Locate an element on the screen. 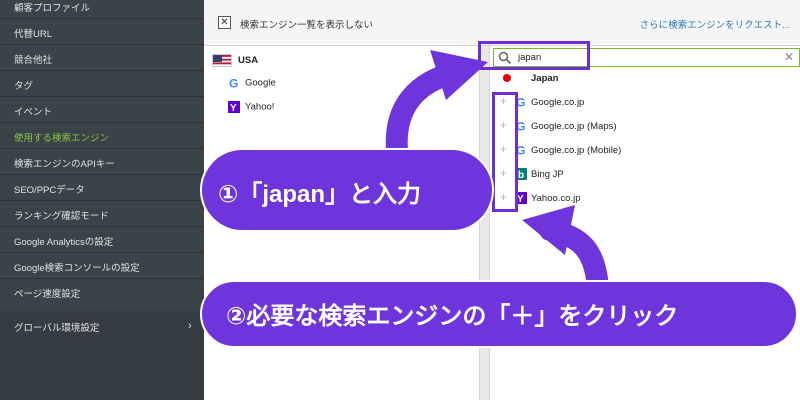  sidebar-item-google-analytics: Google Analyticsの設定 is located at coordinates (63, 241).